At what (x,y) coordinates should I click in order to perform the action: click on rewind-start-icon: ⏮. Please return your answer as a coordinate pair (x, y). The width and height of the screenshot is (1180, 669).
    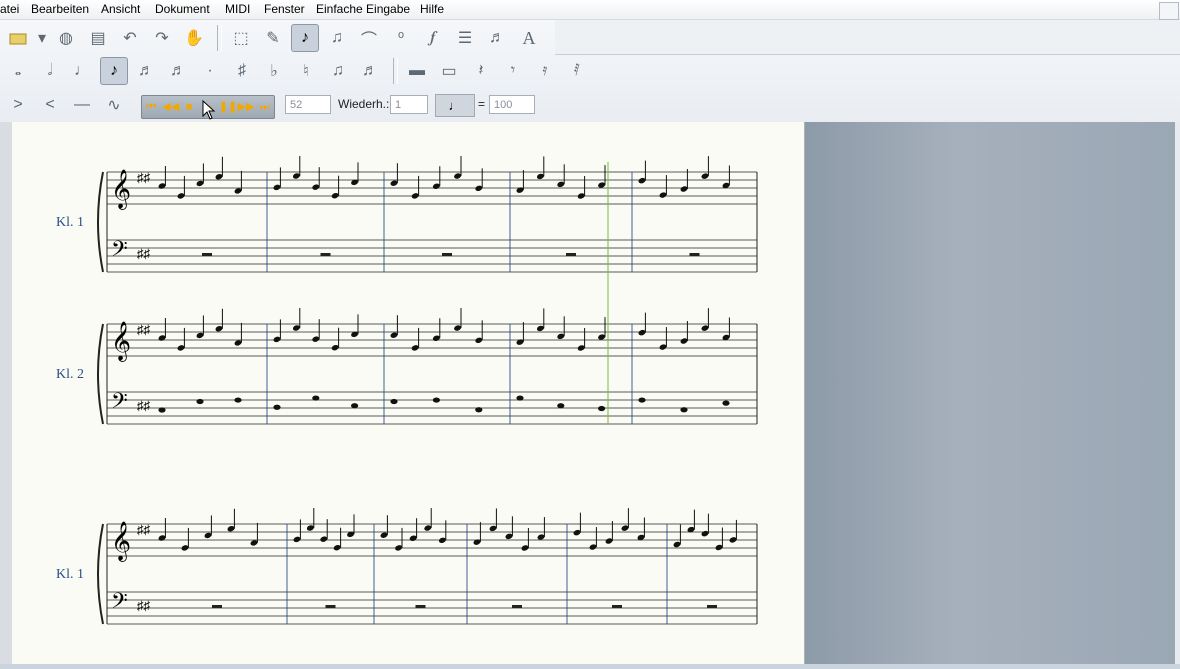
    Looking at the image, I should click on (151, 107).